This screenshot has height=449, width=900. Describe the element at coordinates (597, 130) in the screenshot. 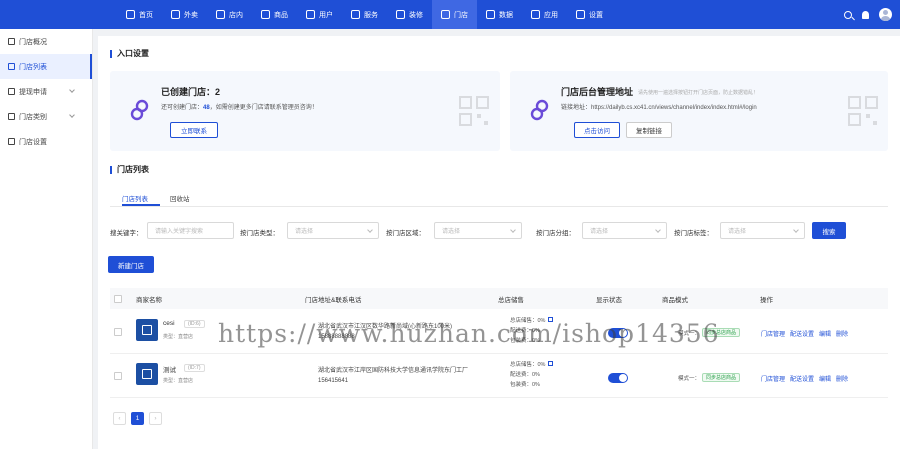

I see `visit-button: 点击访问` at that location.